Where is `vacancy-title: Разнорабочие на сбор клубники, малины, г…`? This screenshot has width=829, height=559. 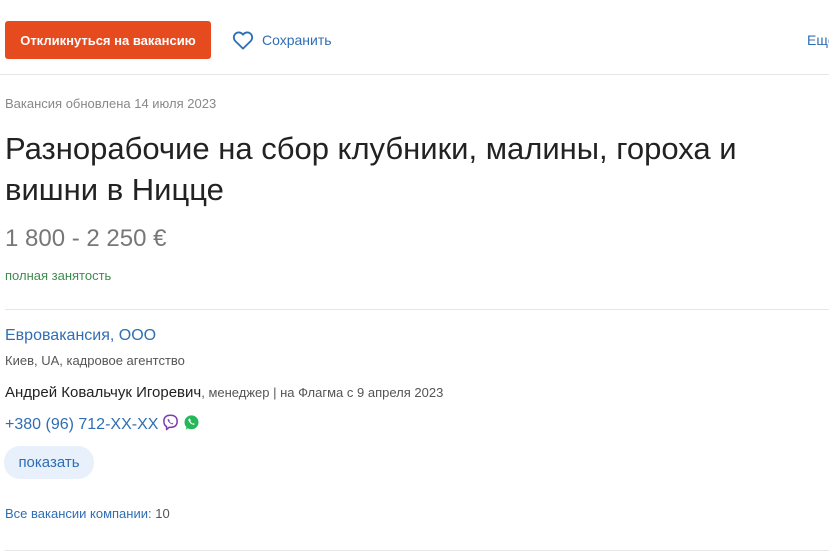
vacancy-title: Разнорабочие на сбор клубники, малины, г… is located at coordinates (371, 169).